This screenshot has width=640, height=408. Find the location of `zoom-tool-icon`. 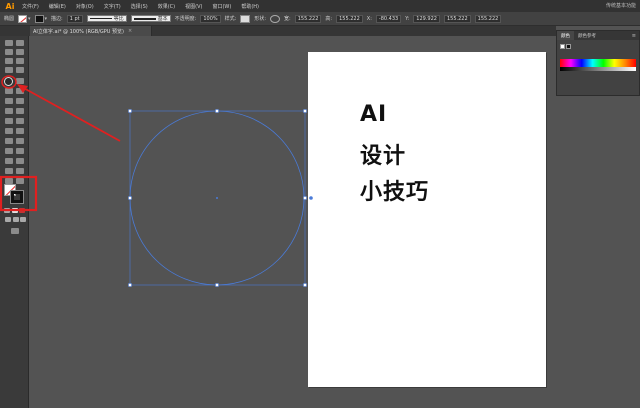

zoom-tool-icon is located at coordinates (20, 181).